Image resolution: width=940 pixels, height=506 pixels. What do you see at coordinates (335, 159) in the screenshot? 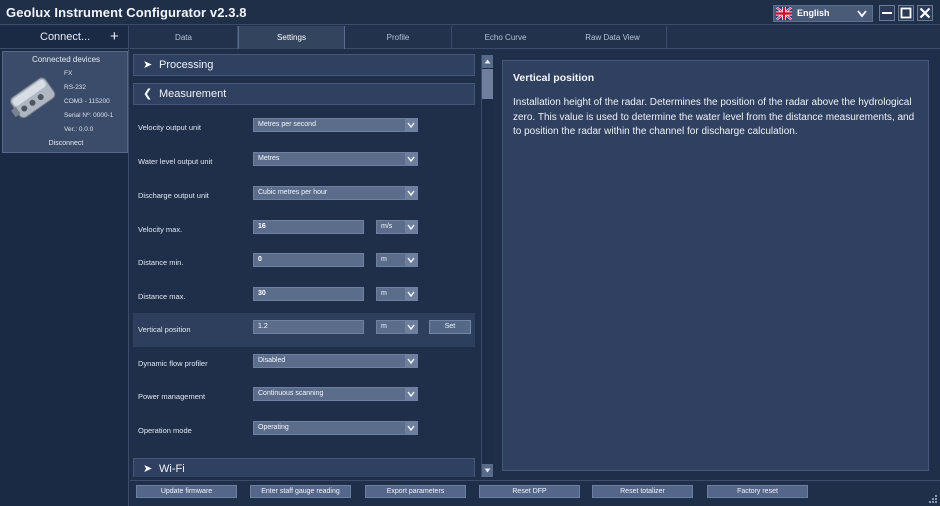
I see `water-level-output-unit-select: Metres` at bounding box center [335, 159].